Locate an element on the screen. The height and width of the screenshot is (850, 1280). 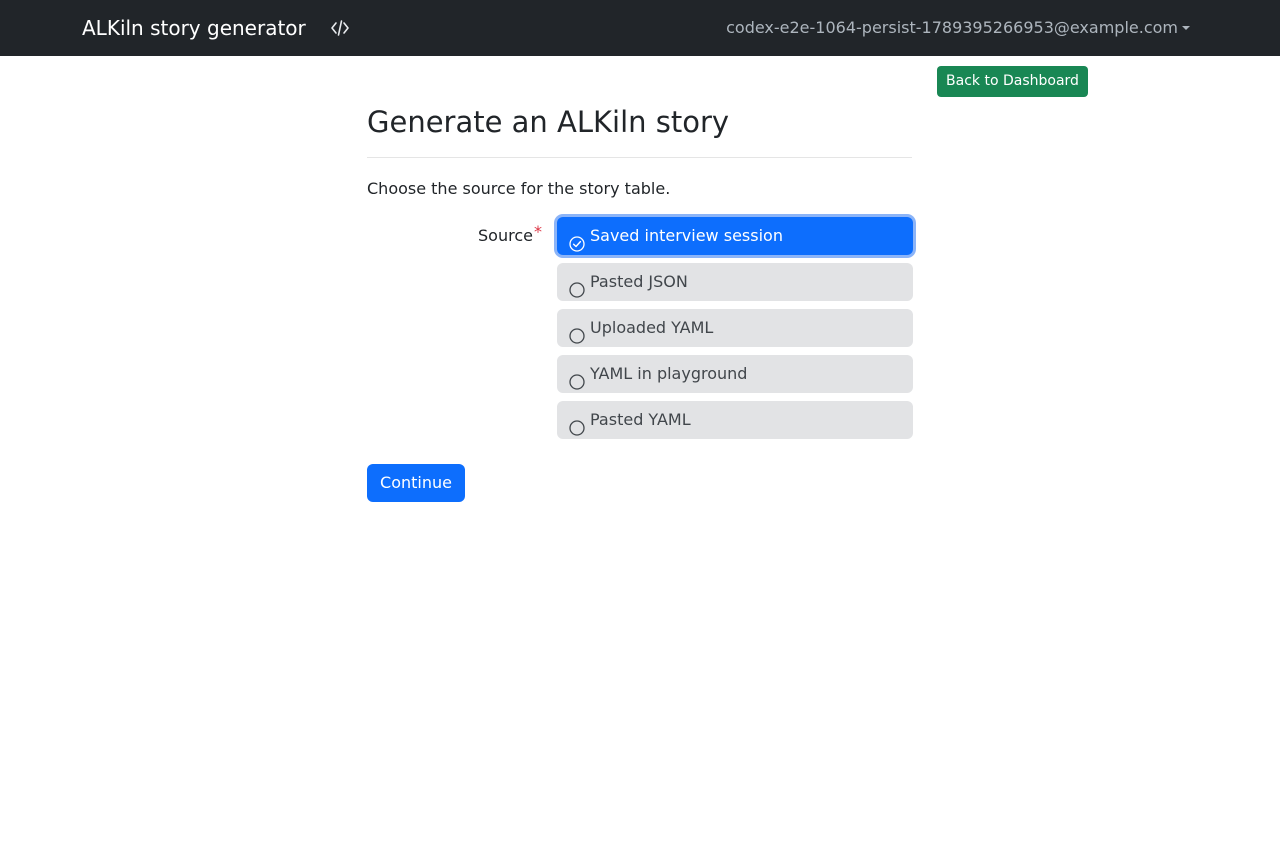
caret-down-icon is located at coordinates (1186, 27).